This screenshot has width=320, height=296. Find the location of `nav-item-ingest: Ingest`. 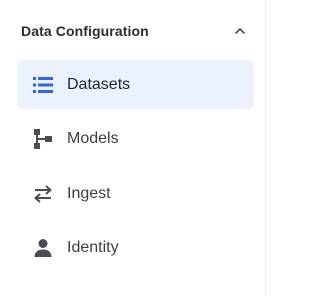

nav-item-ingest: Ingest is located at coordinates (135, 193).